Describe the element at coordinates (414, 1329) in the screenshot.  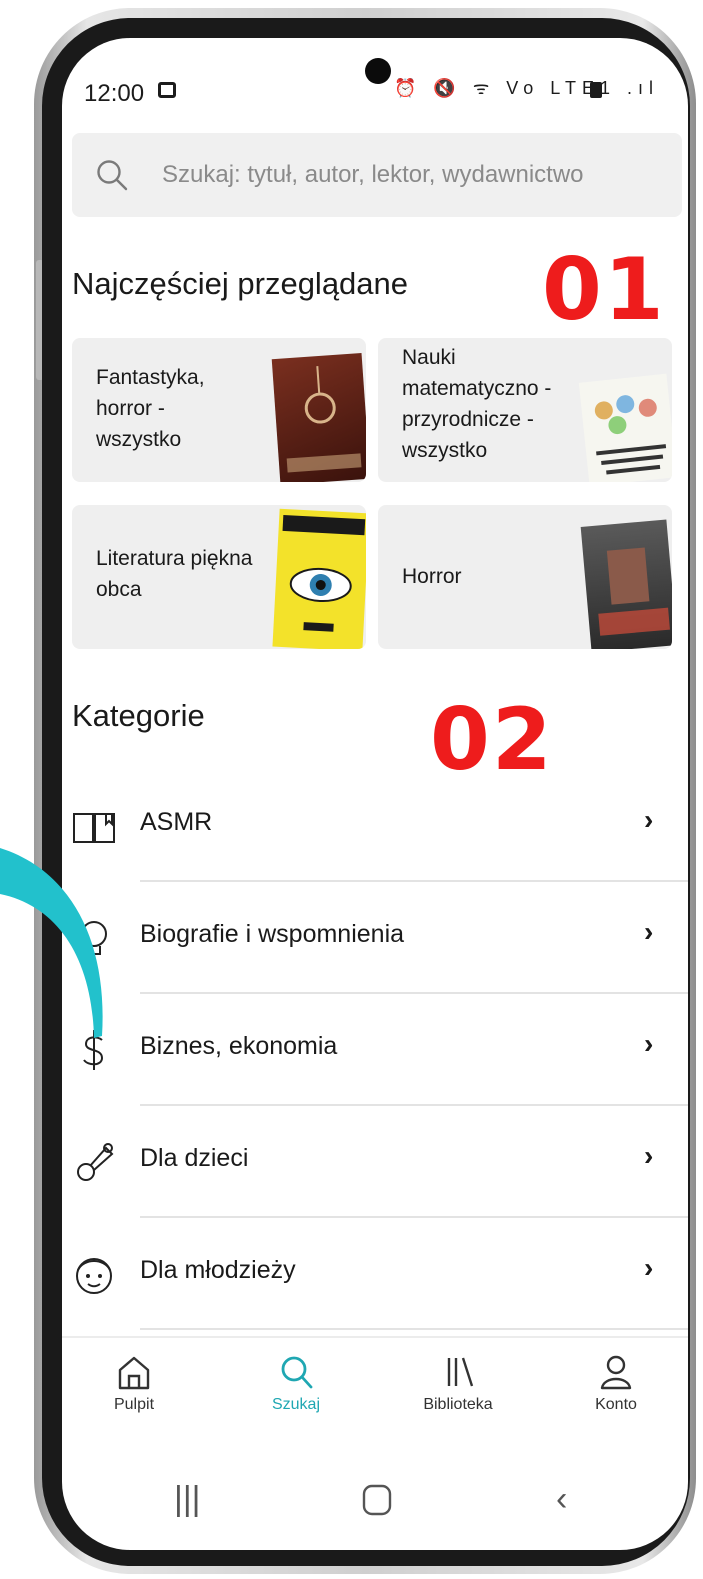
I see `divider` at that location.